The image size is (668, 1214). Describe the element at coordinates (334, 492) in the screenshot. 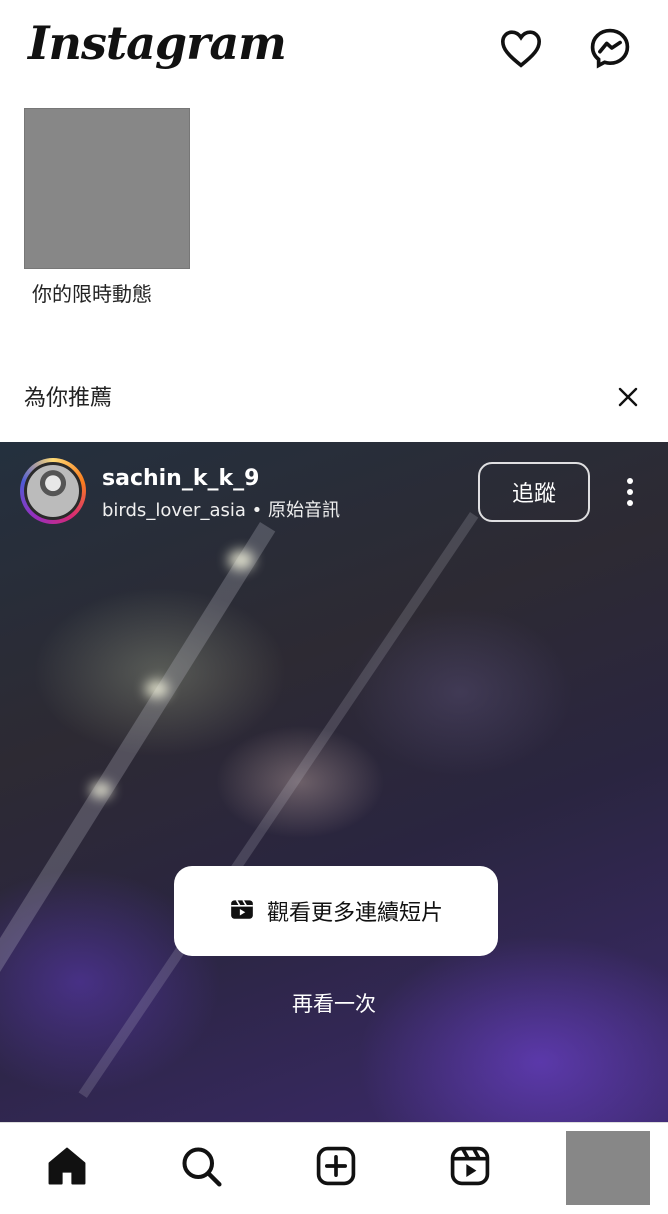

I see `reel-header: sachin_k_k_9 birds_lover_asia • 原始音訊 追蹤` at that location.